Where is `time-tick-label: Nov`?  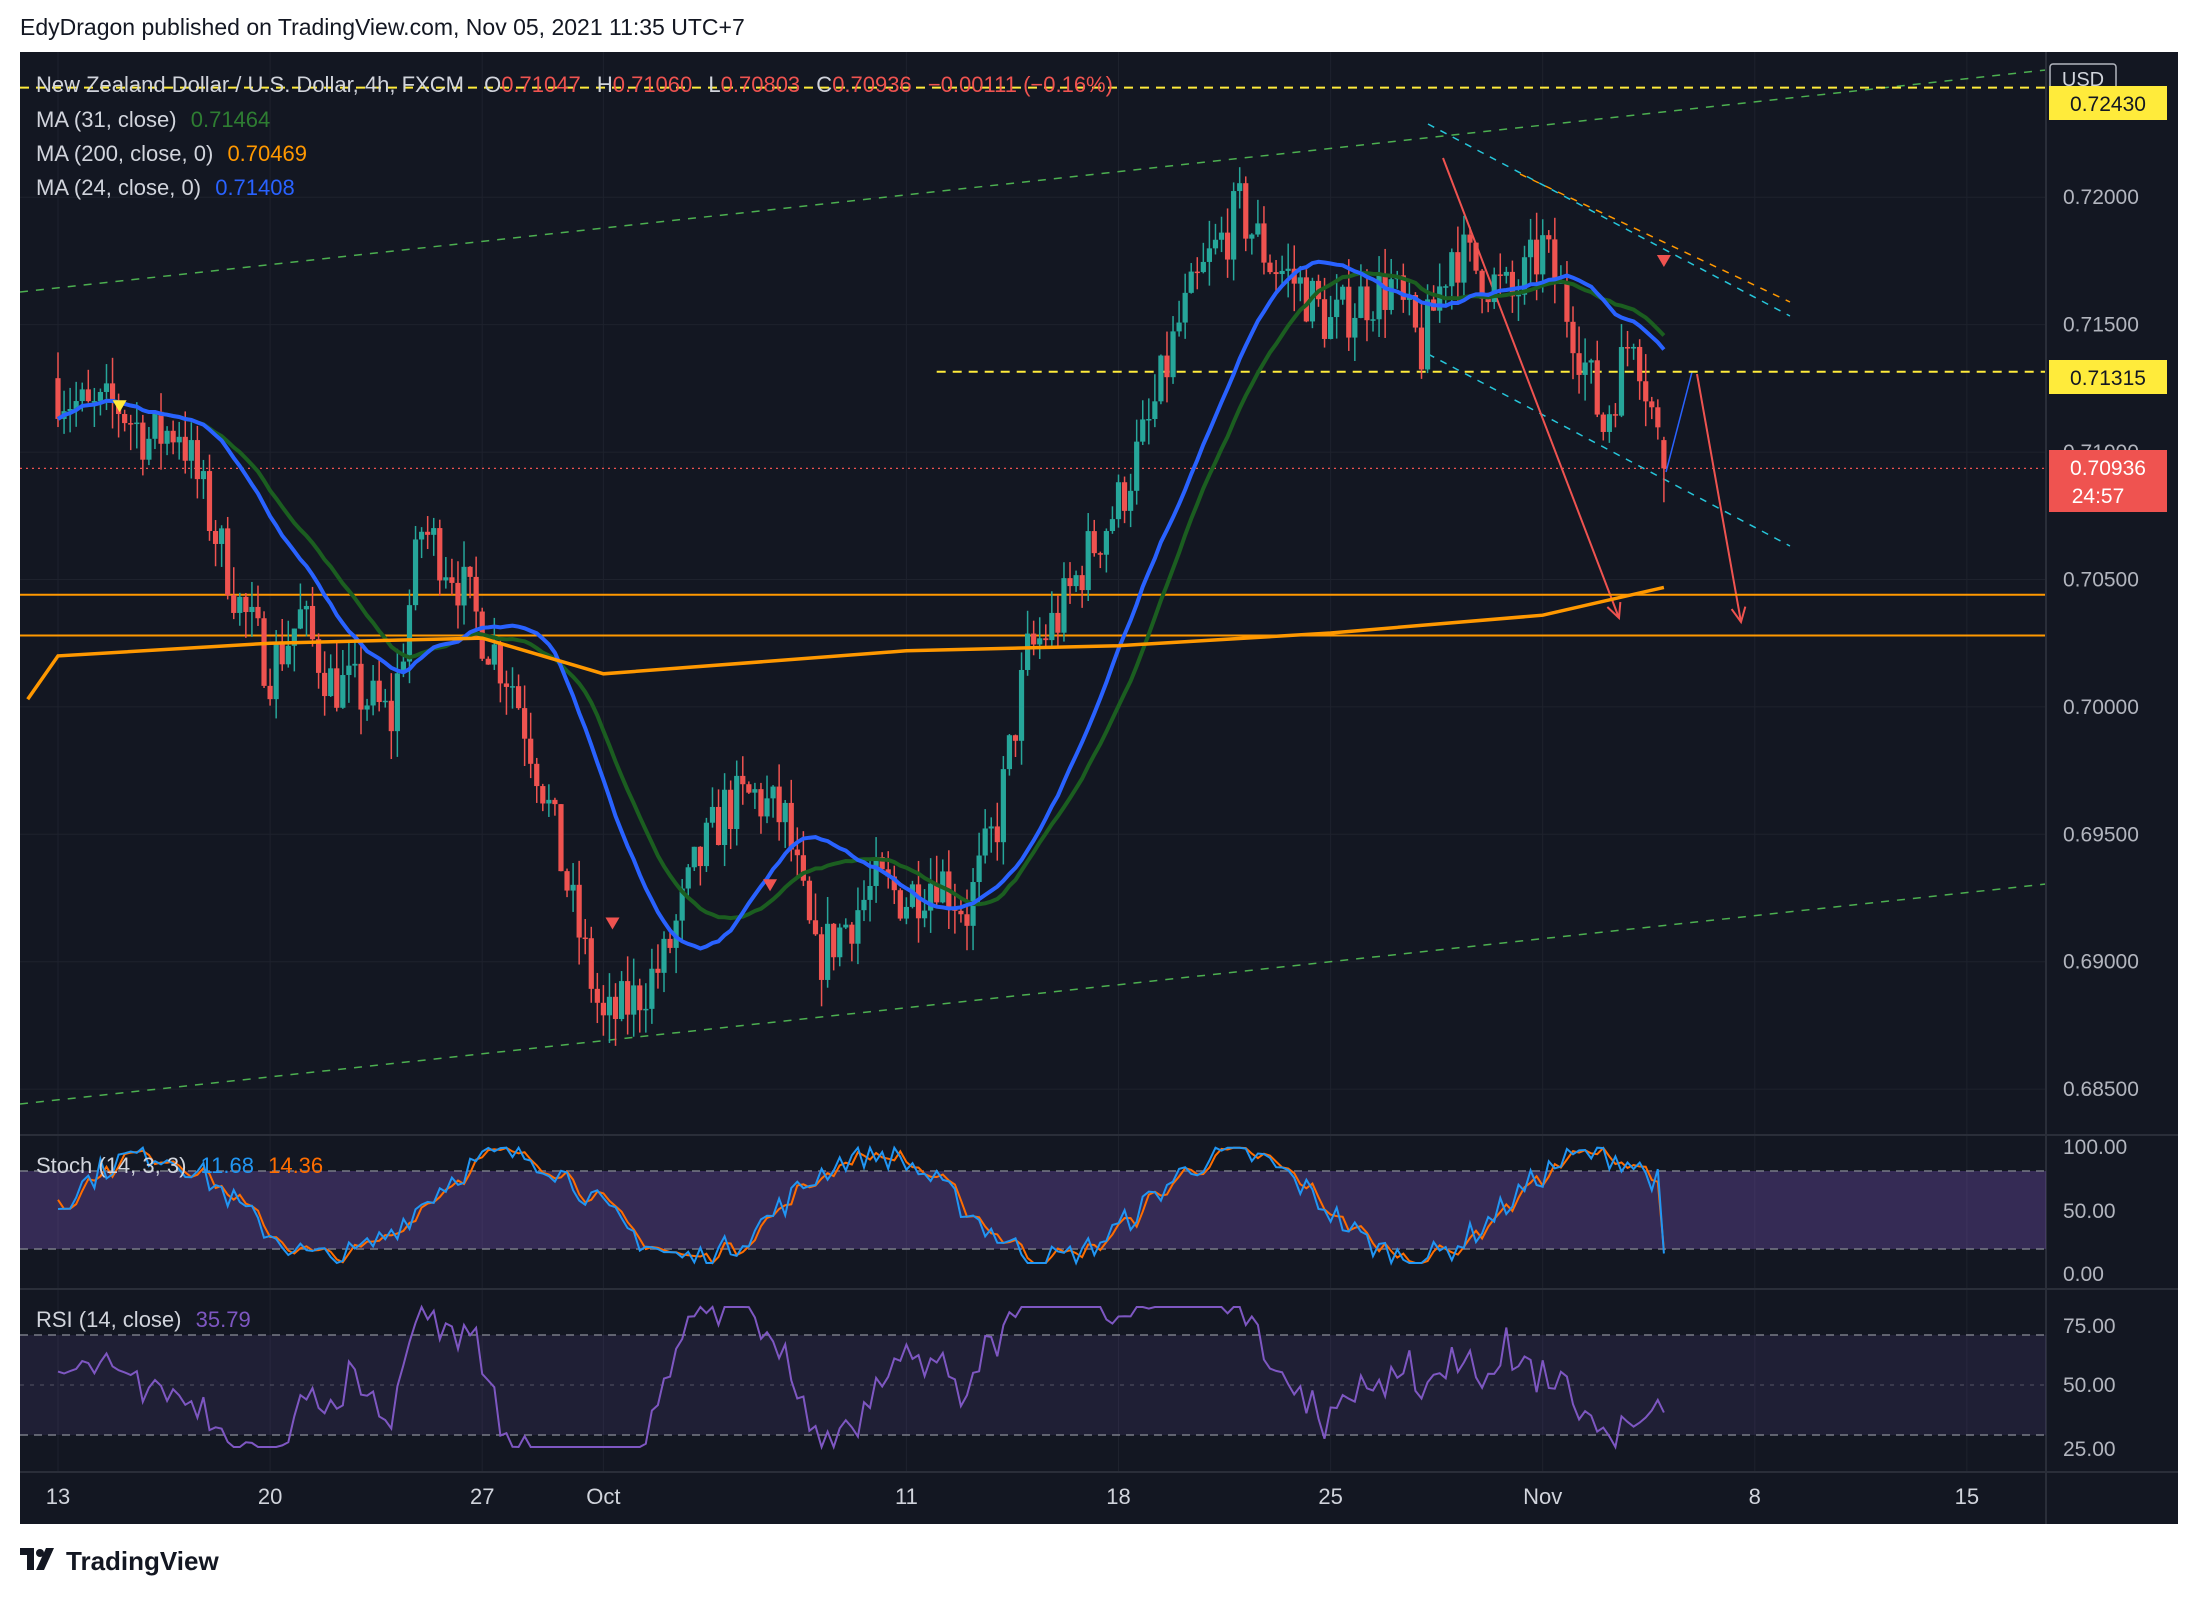 time-tick-label: Nov is located at coordinates (1542, 1496).